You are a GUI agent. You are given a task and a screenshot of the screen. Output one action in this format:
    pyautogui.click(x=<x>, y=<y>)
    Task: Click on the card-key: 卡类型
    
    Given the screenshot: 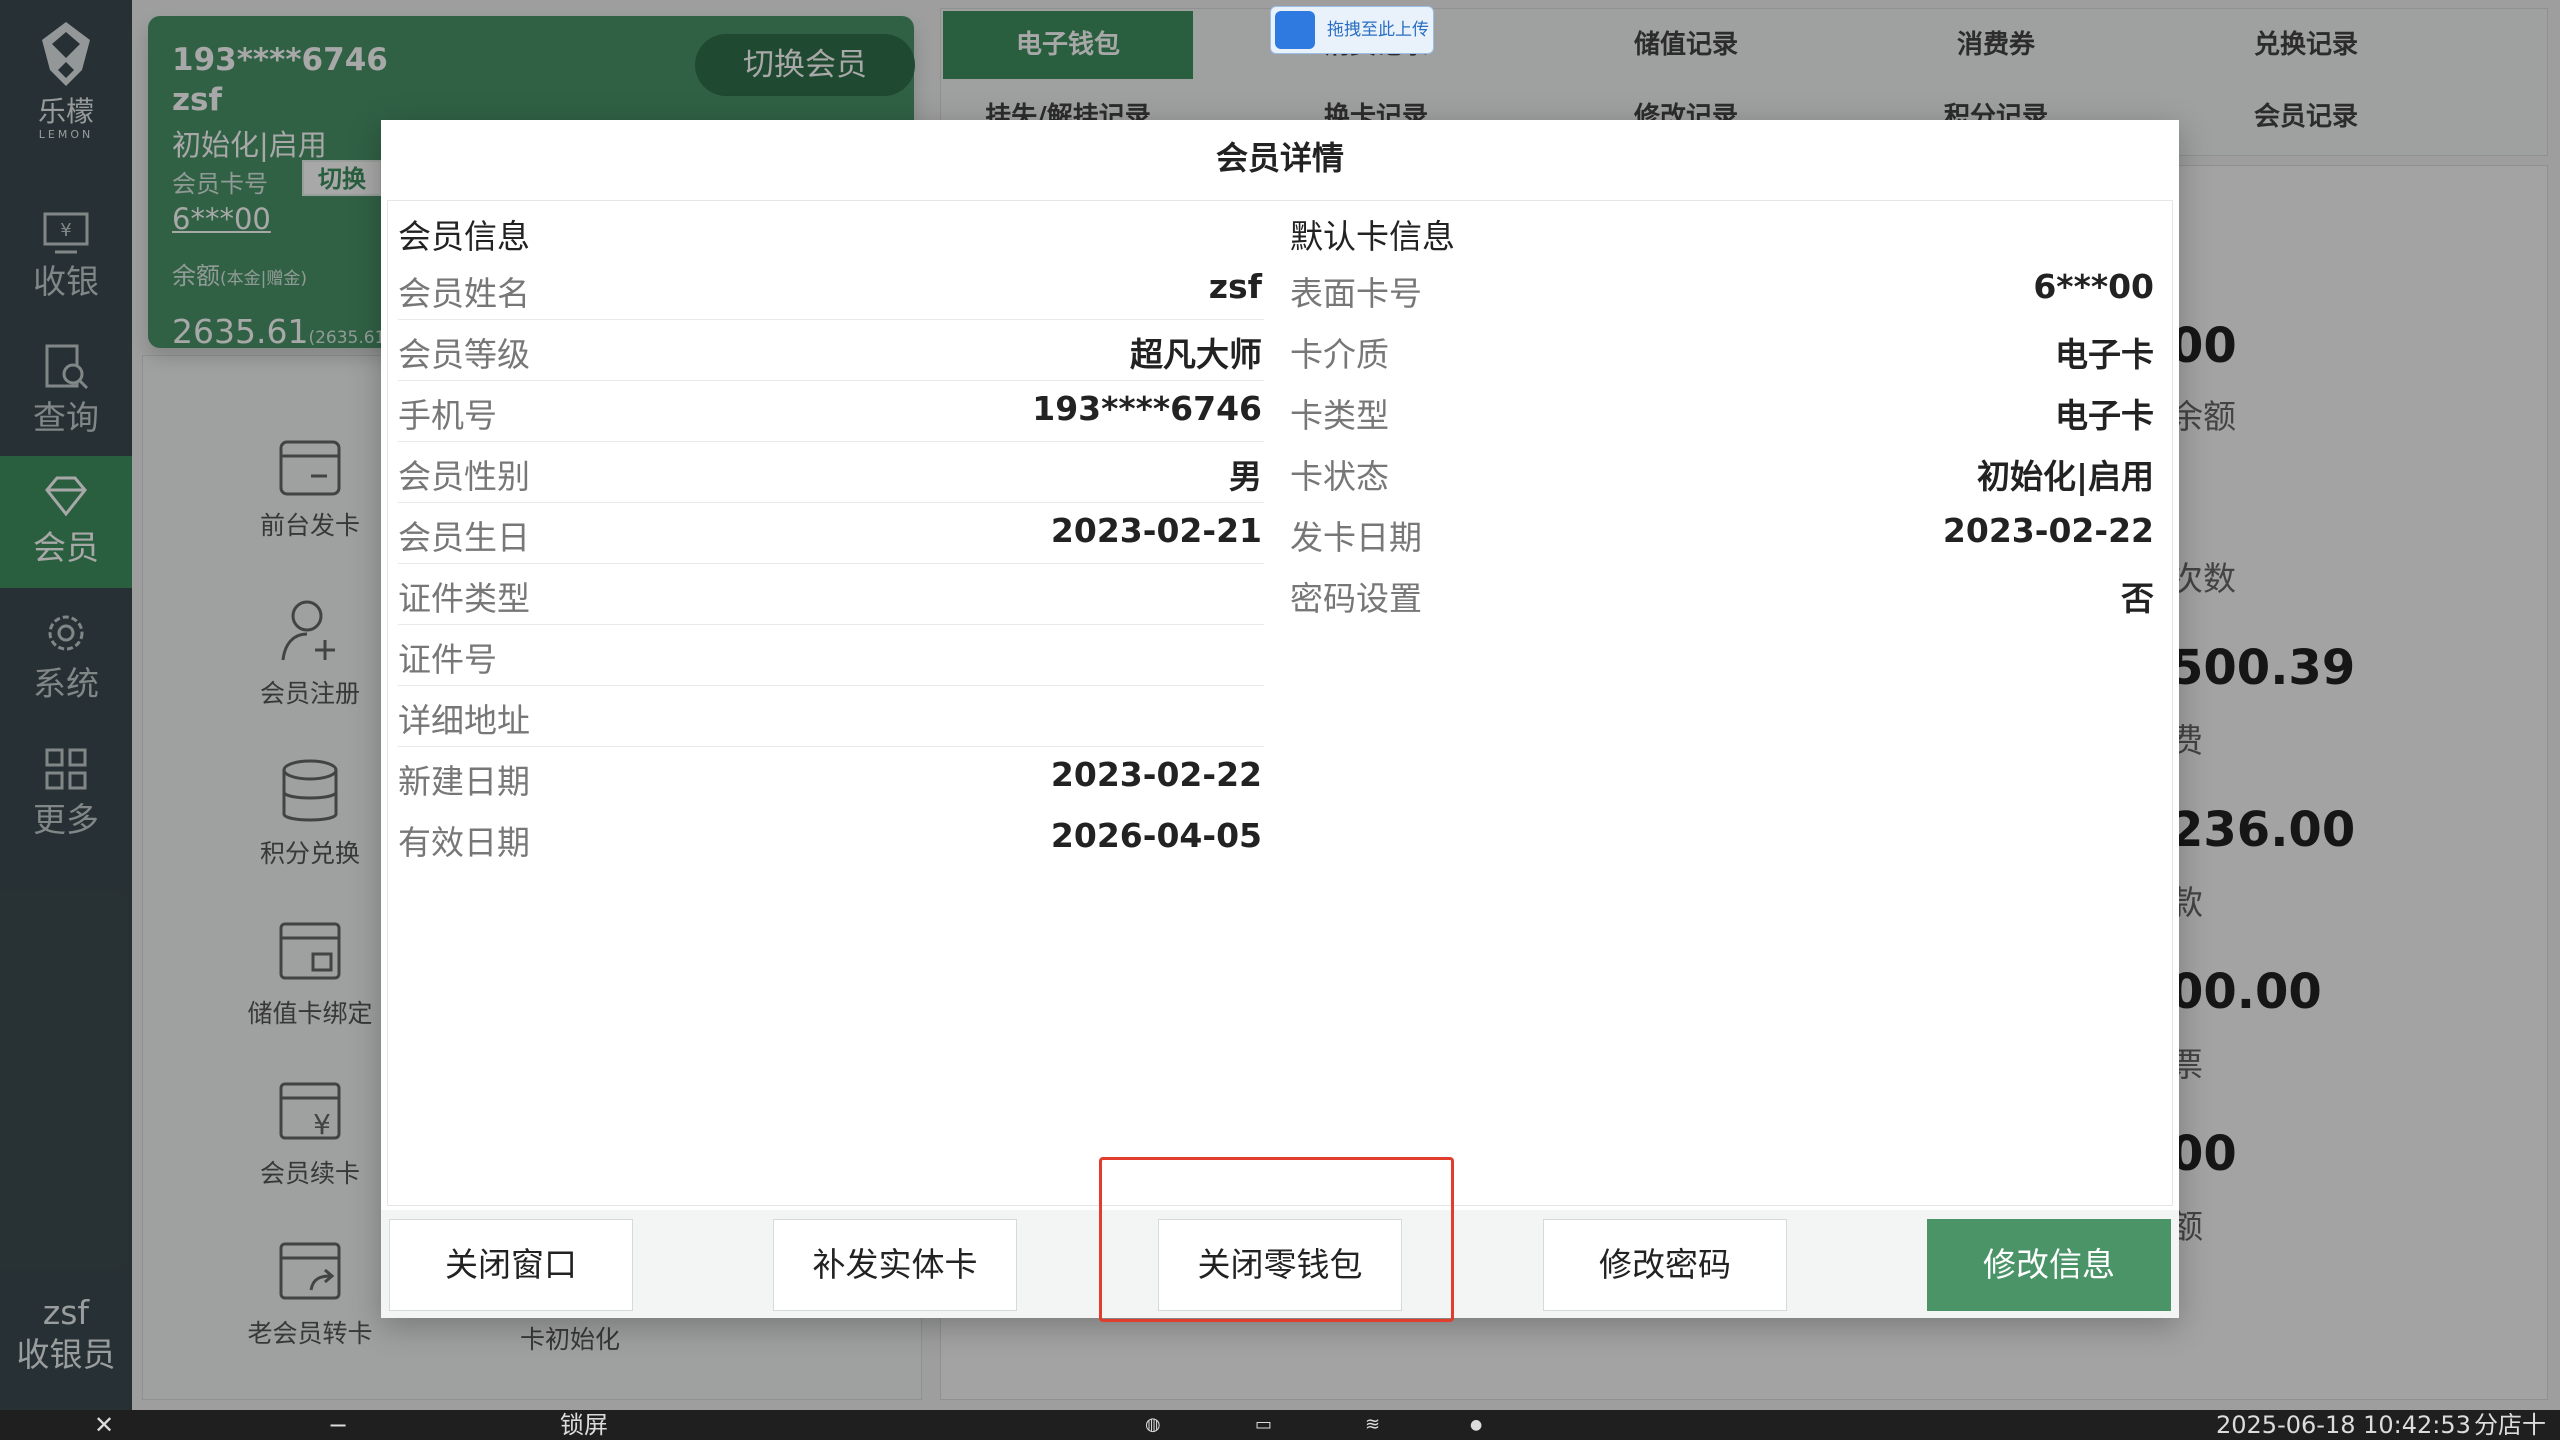 What is the action you would take?
    pyautogui.click(x=1339, y=415)
    